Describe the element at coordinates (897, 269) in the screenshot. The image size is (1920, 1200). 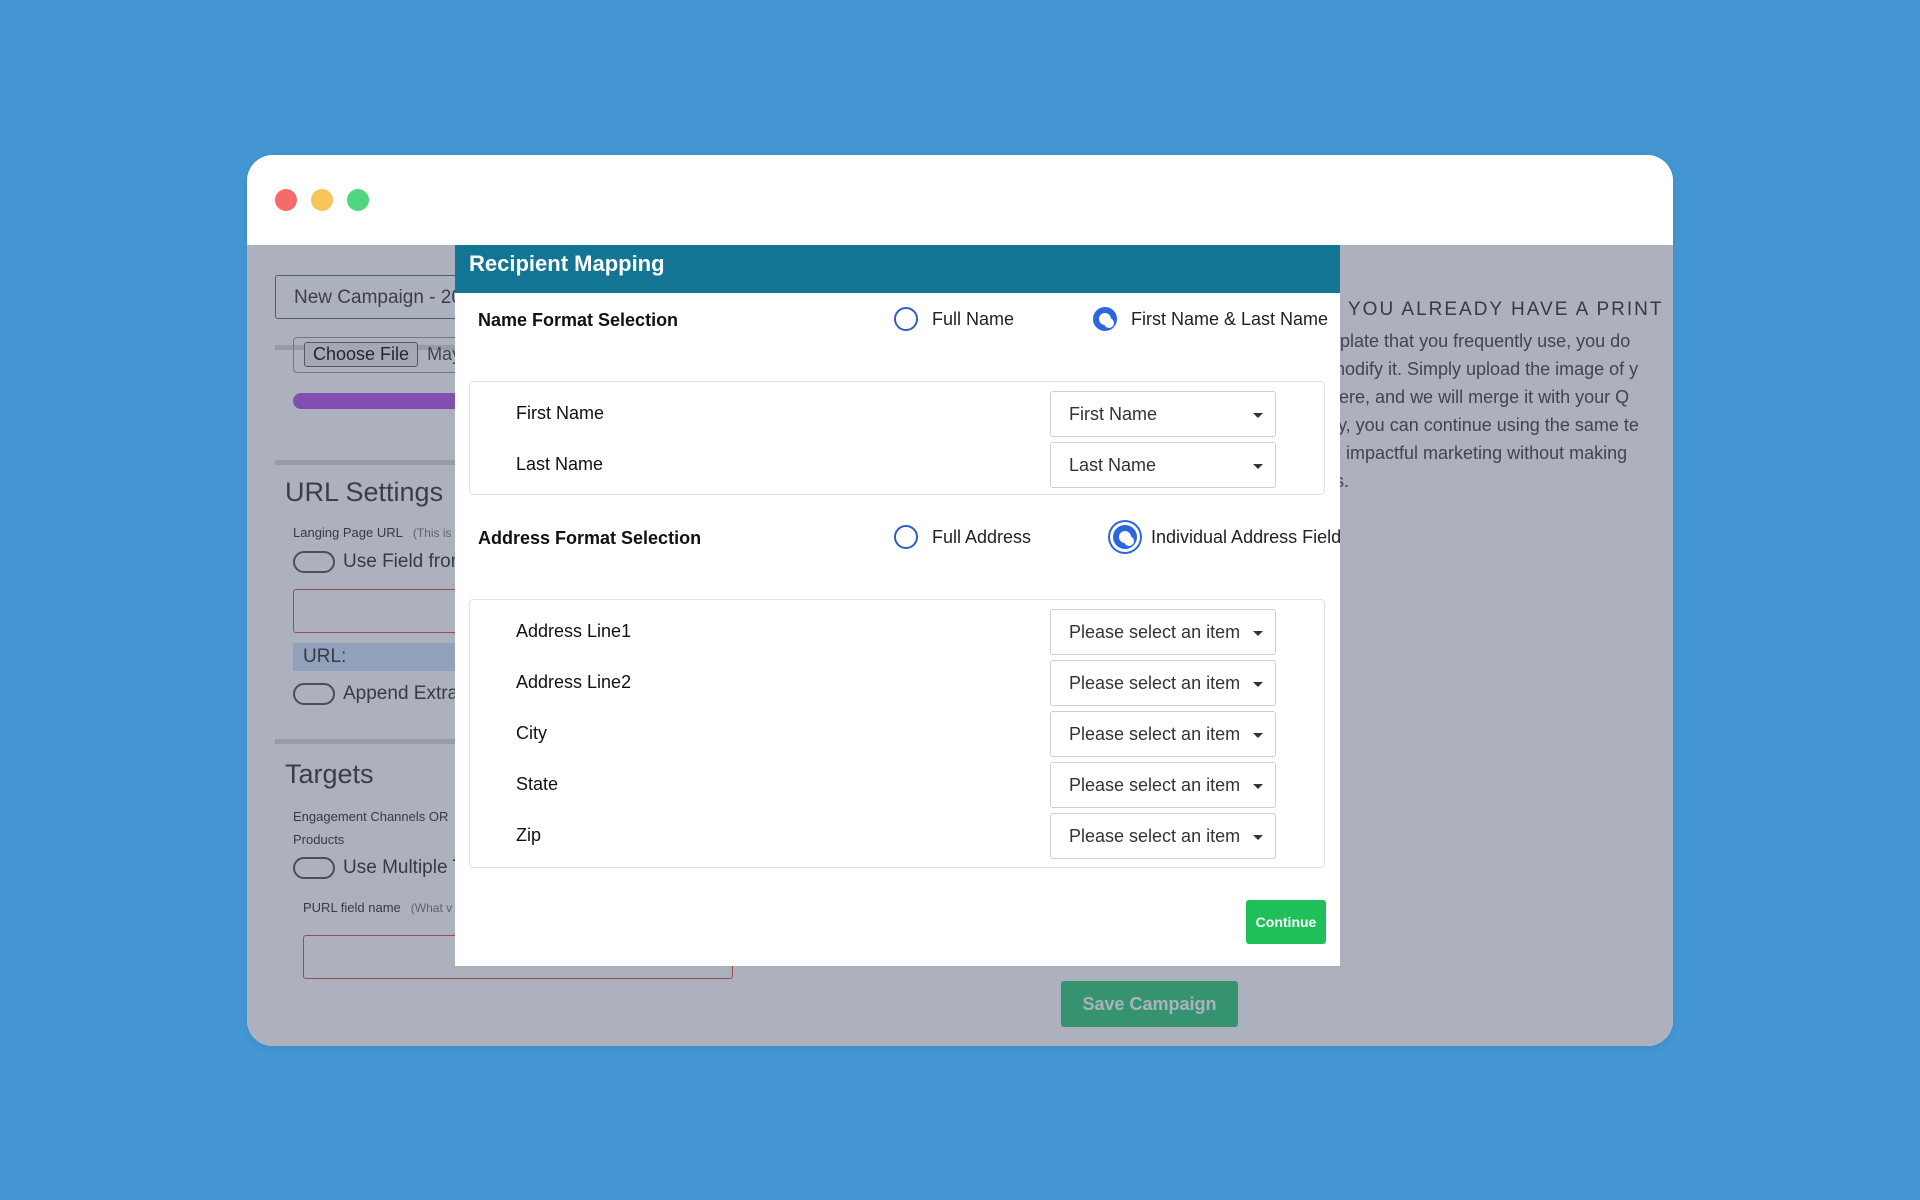
I see `modal-header: Recipient Mapping` at that location.